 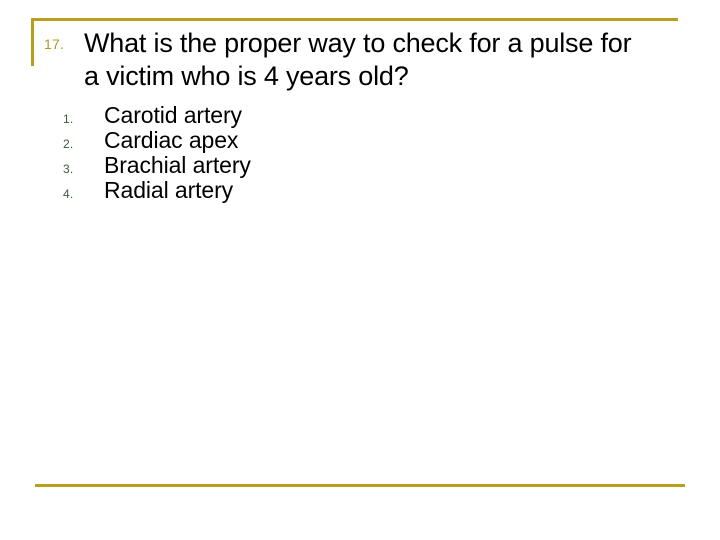 What do you see at coordinates (303, 43) in the screenshot?
I see `question-line-1: What is the proper way to check for a` at bounding box center [303, 43].